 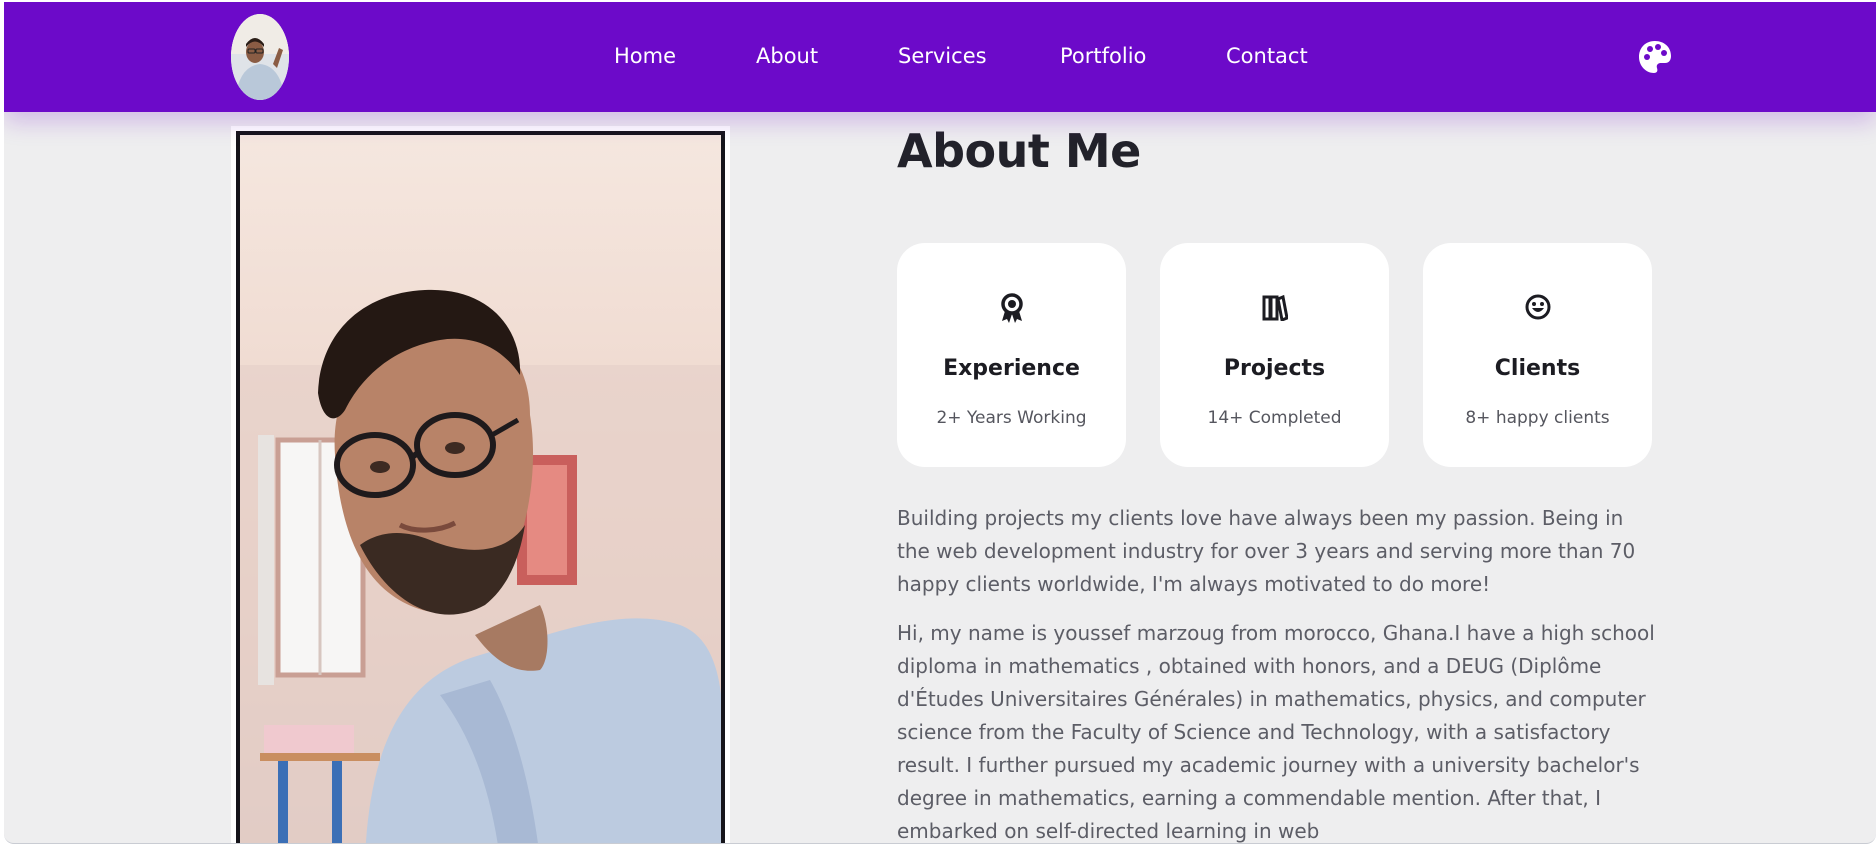 I want to click on card-subtitle: 2+ Years Working, so click(x=1011, y=418).